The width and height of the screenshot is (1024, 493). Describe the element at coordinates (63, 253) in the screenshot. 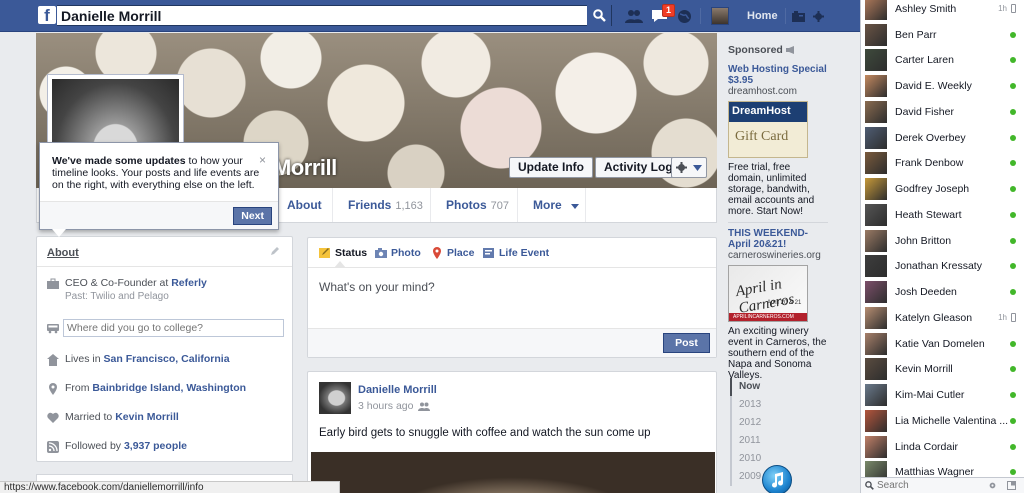

I see `about-title: About` at that location.